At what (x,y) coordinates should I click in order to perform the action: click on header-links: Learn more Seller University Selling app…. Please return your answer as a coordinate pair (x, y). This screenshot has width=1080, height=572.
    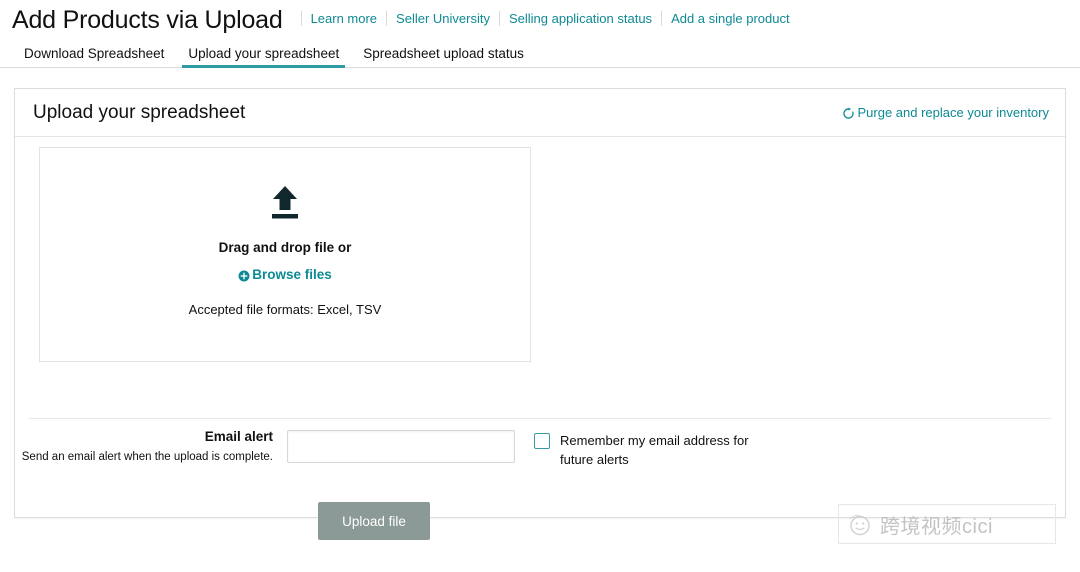
    Looking at the image, I should click on (549, 18).